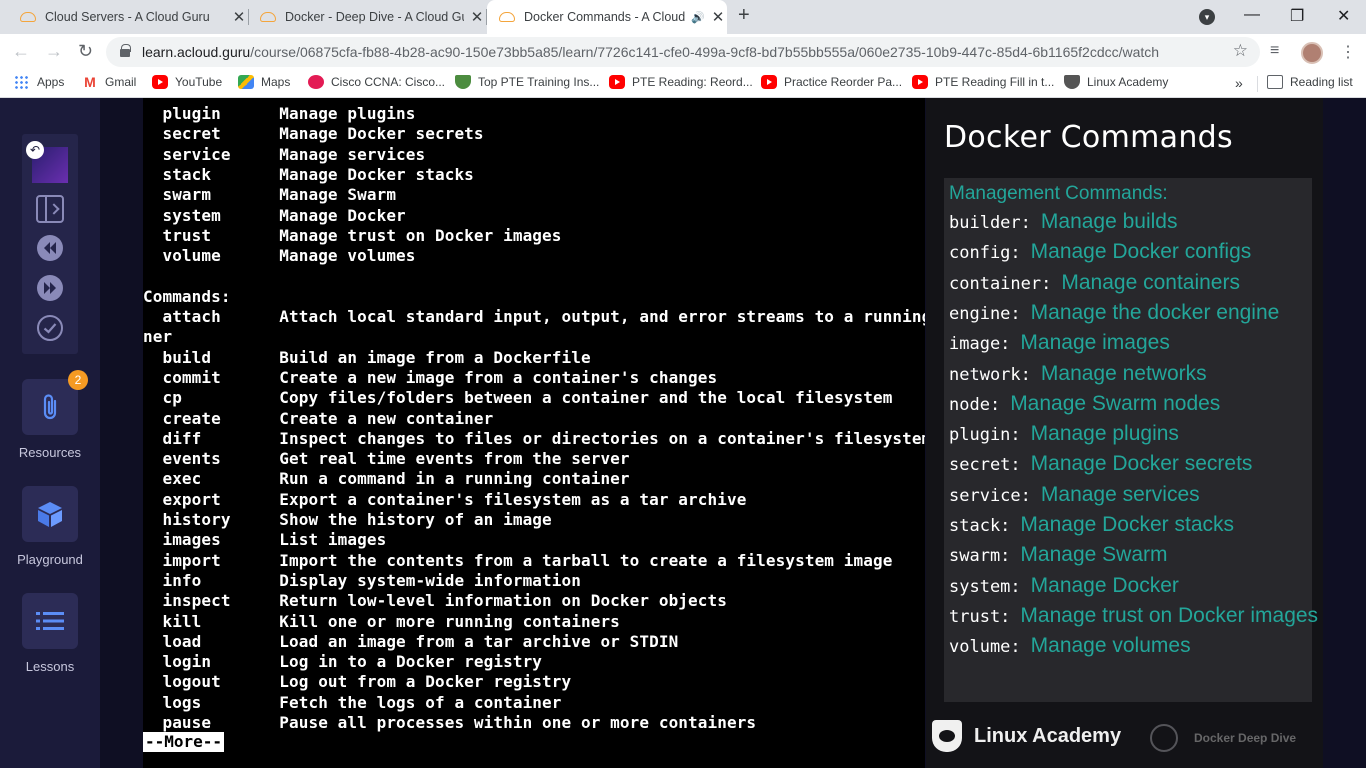  Describe the element at coordinates (50, 452) in the screenshot. I see `resources-label: Resources` at that location.